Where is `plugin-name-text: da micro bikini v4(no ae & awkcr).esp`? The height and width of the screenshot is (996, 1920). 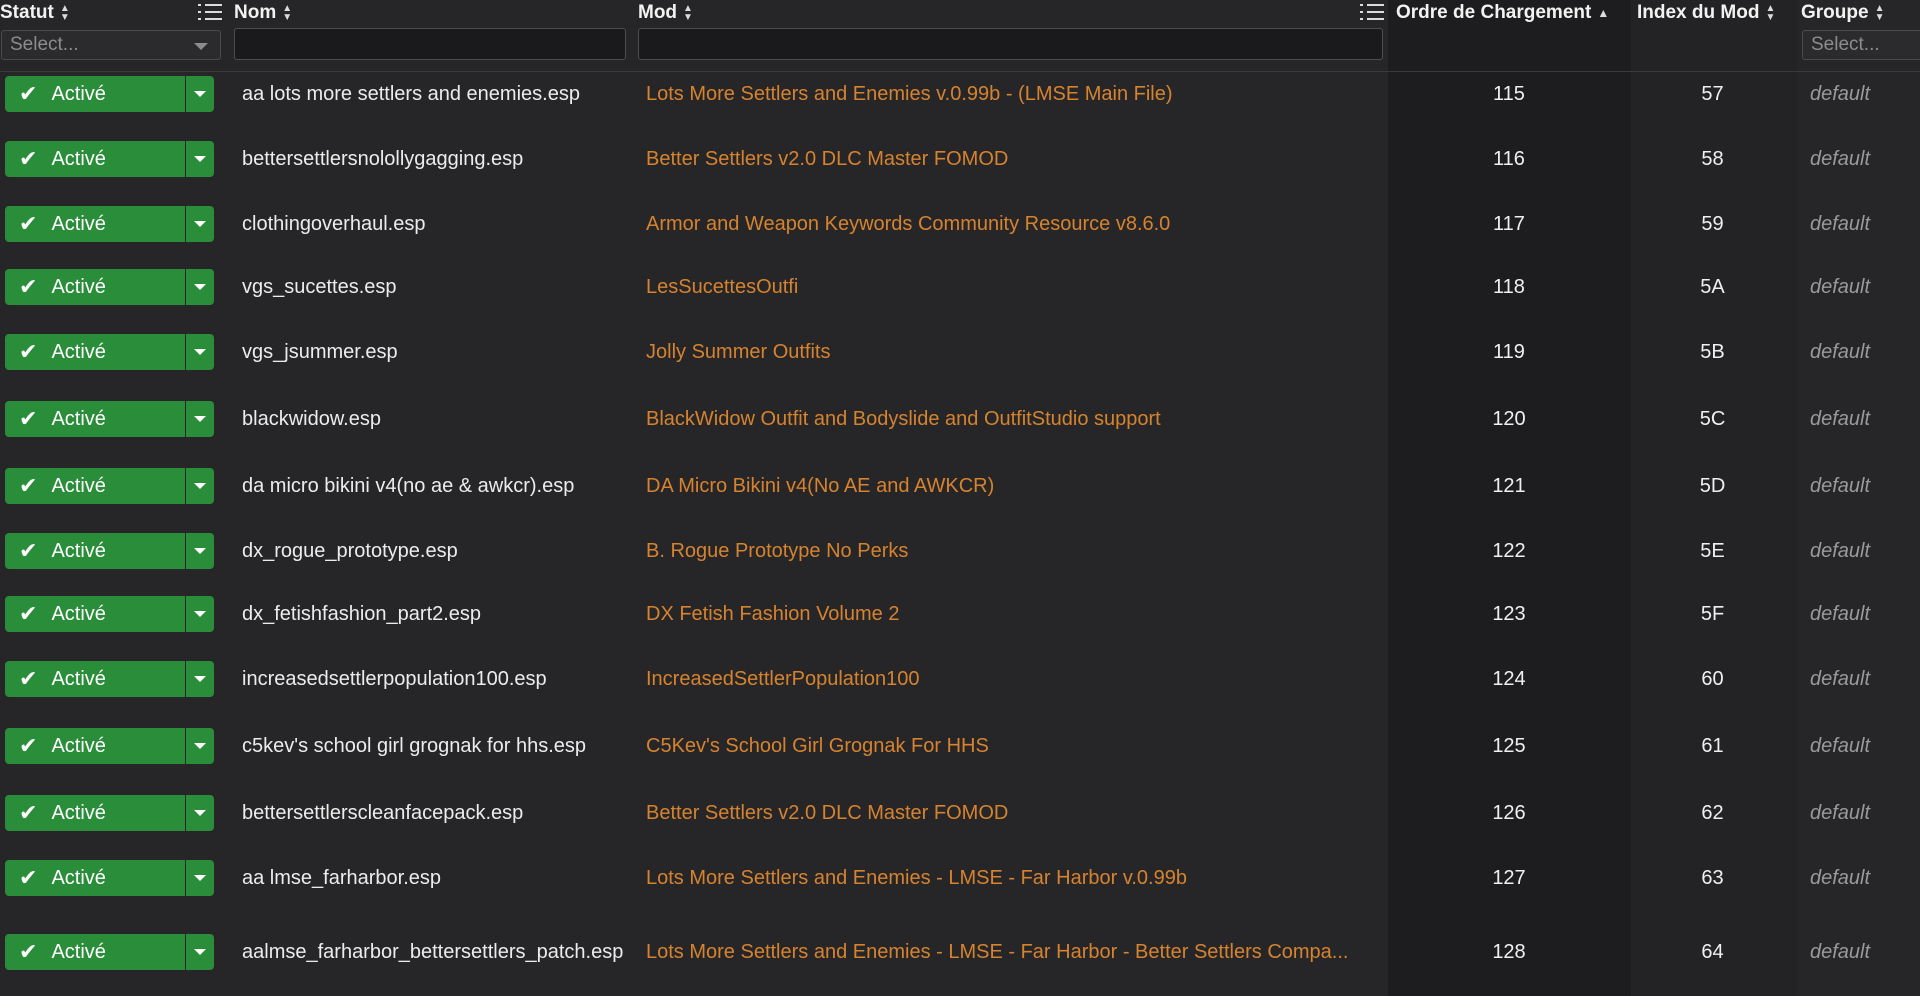
plugin-name-text: da micro bikini v4(no ae & awkcr).esp is located at coordinates (408, 485).